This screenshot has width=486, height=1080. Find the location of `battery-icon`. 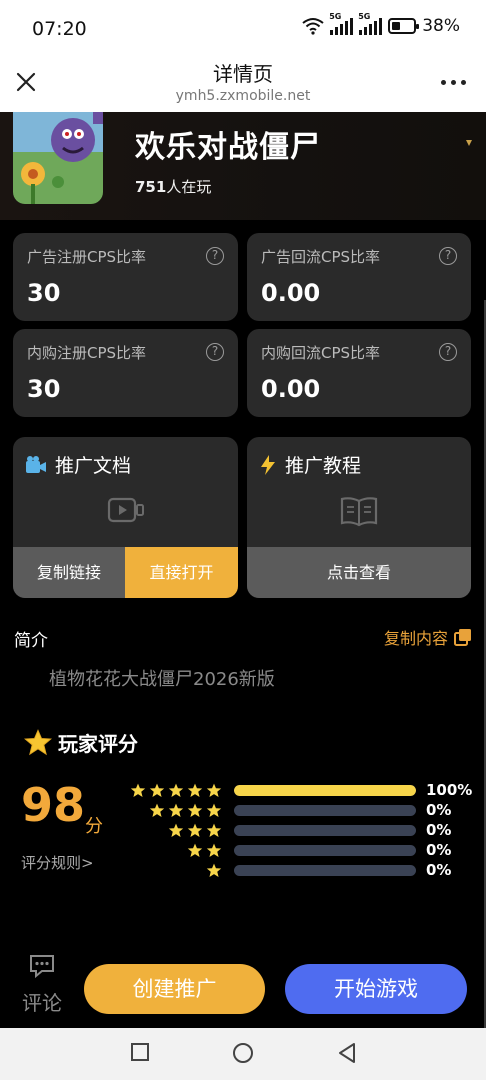

battery-icon is located at coordinates (404, 26).